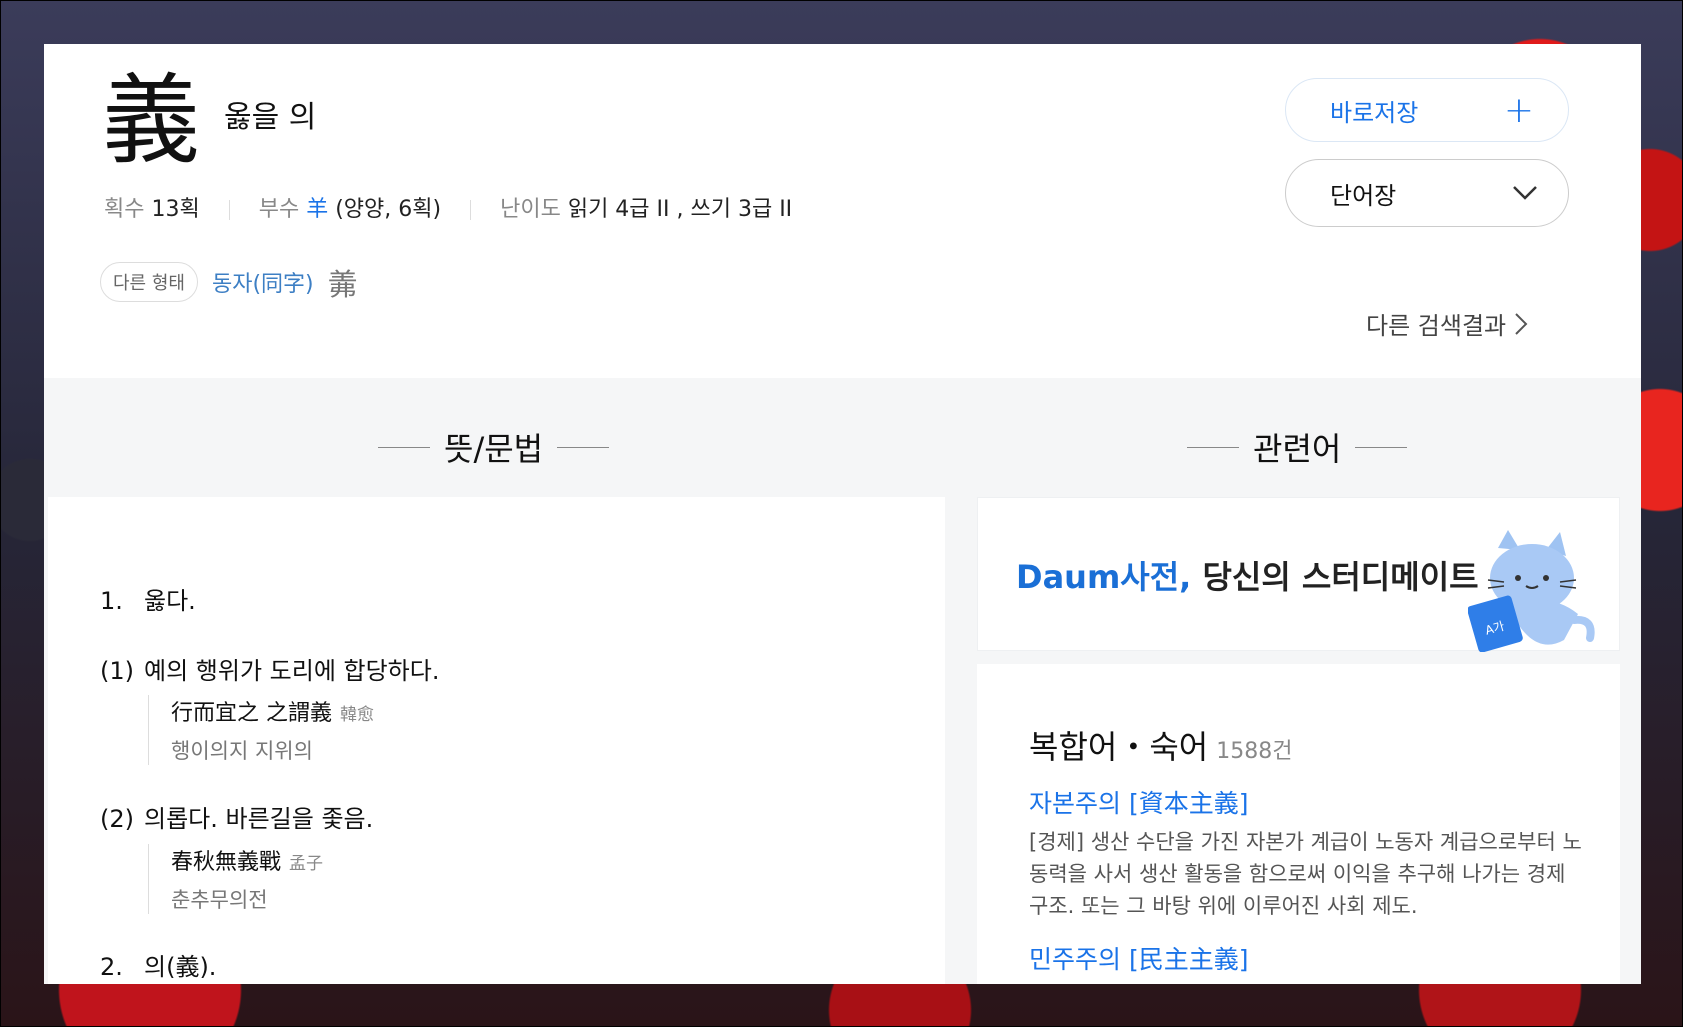 Image resolution: width=1683 pixels, height=1027 pixels. Describe the element at coordinates (388, 209) in the screenshot. I see `radical-detail: (양양, 6획)` at that location.